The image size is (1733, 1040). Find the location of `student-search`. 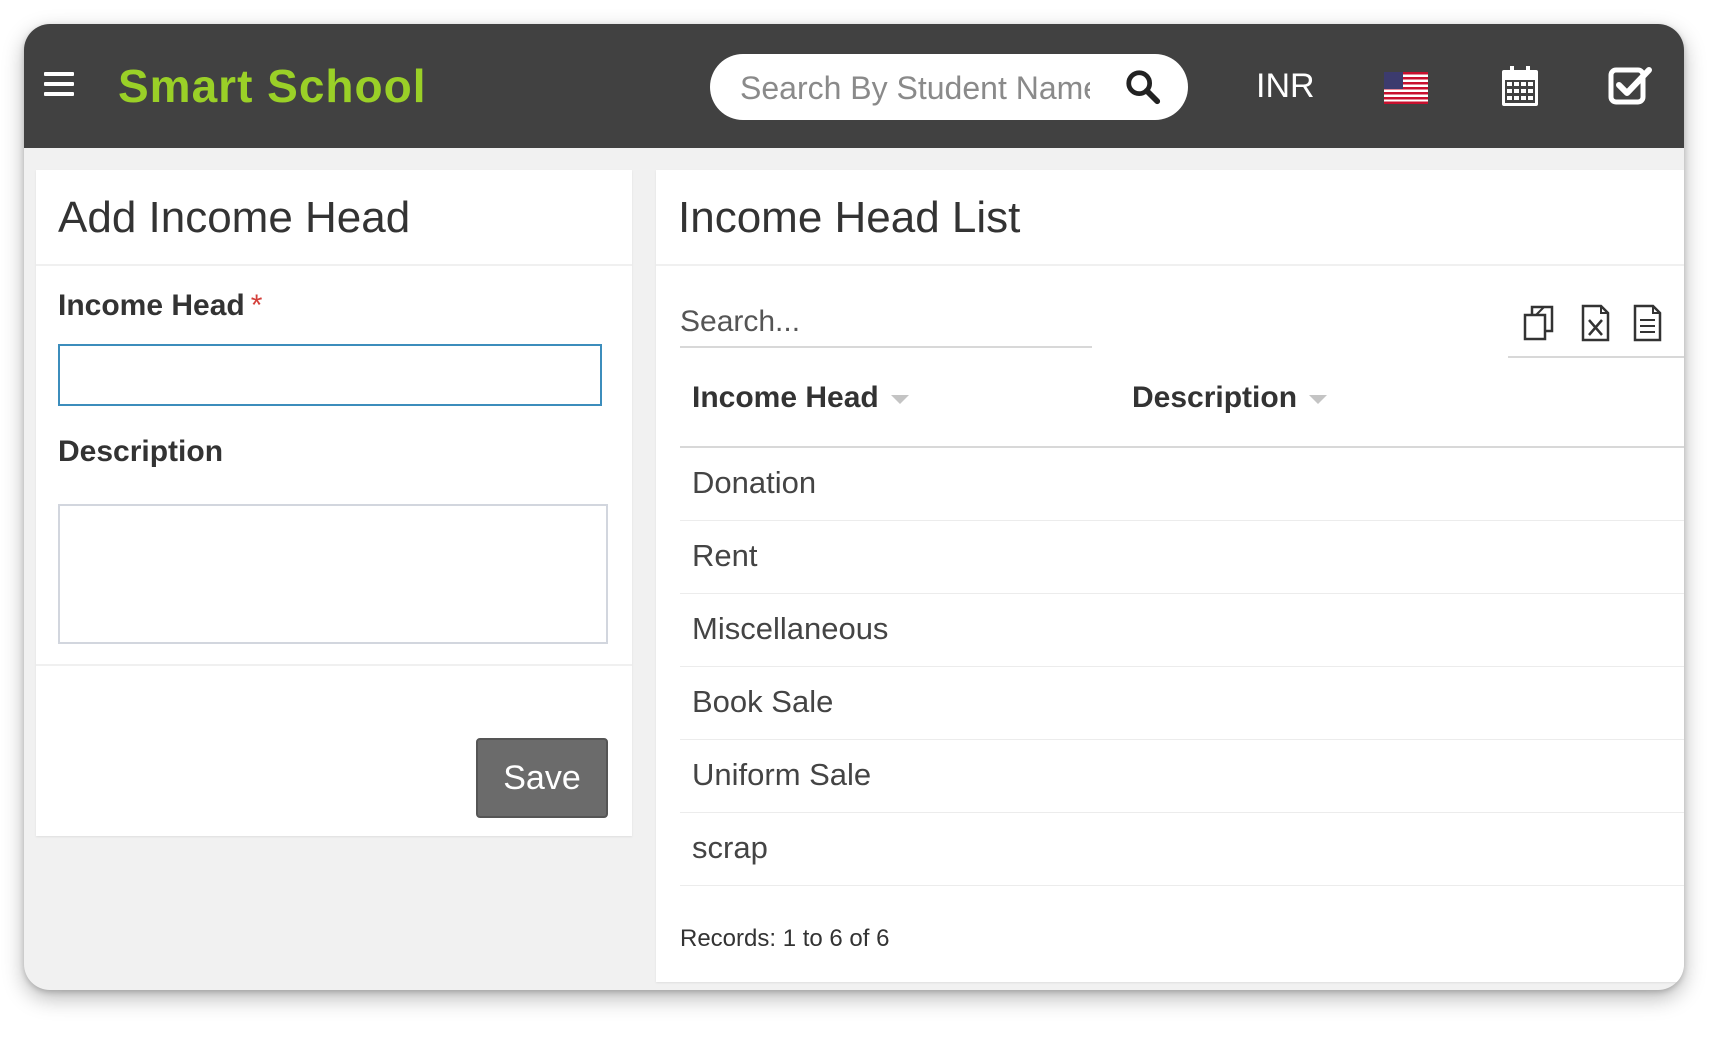

student-search is located at coordinates (949, 87).